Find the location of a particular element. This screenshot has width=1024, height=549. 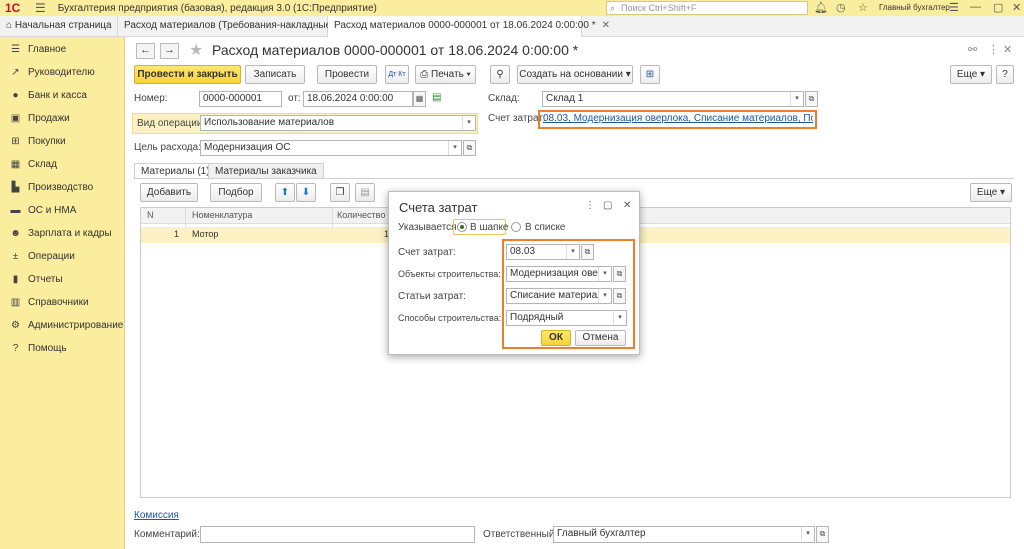

close-tab-icon: ✕ is located at coordinates (606, 25).